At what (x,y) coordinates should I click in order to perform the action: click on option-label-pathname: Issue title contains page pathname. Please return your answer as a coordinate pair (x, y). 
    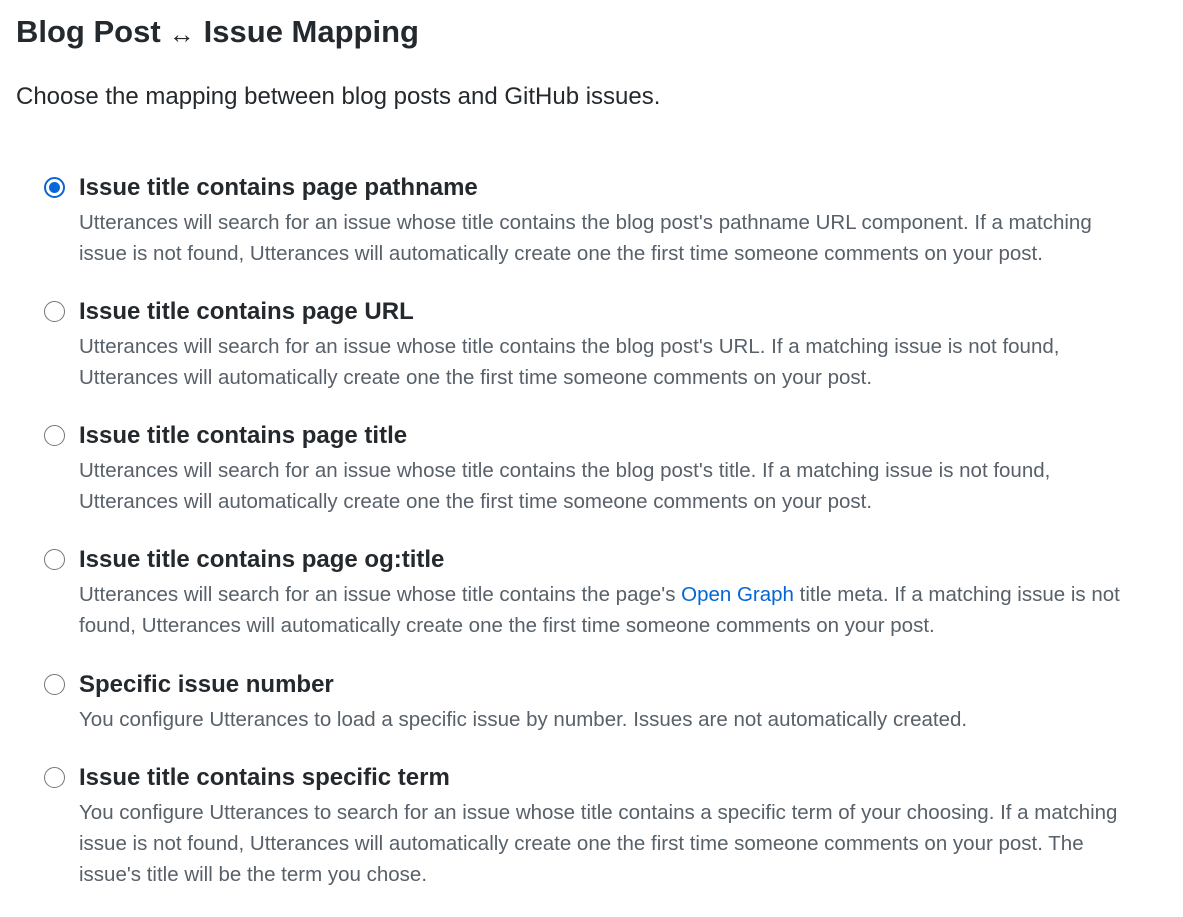
    Looking at the image, I should click on (278, 188).